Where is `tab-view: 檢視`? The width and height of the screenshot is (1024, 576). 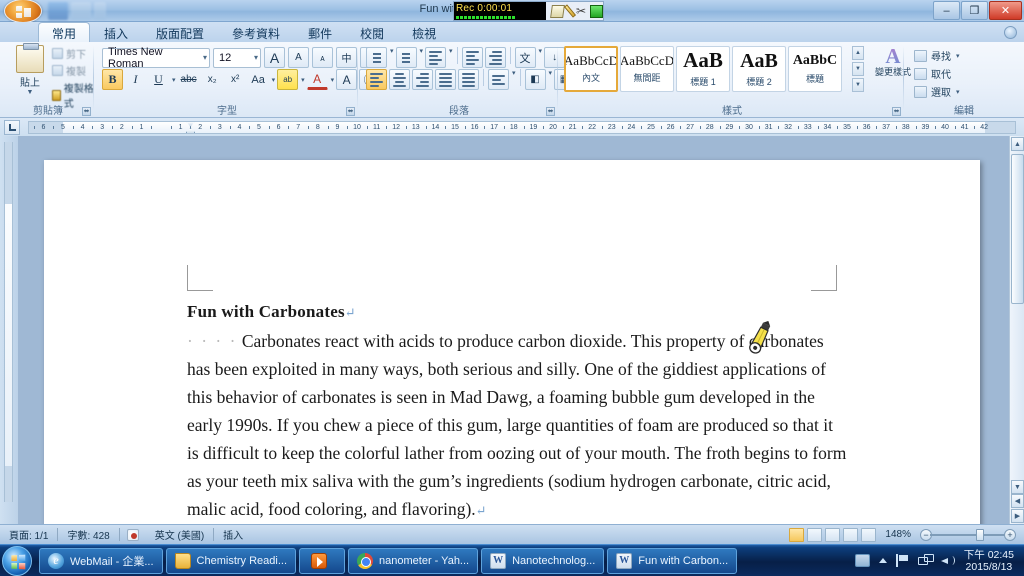
tab-view: 檢視 is located at coordinates (424, 32).